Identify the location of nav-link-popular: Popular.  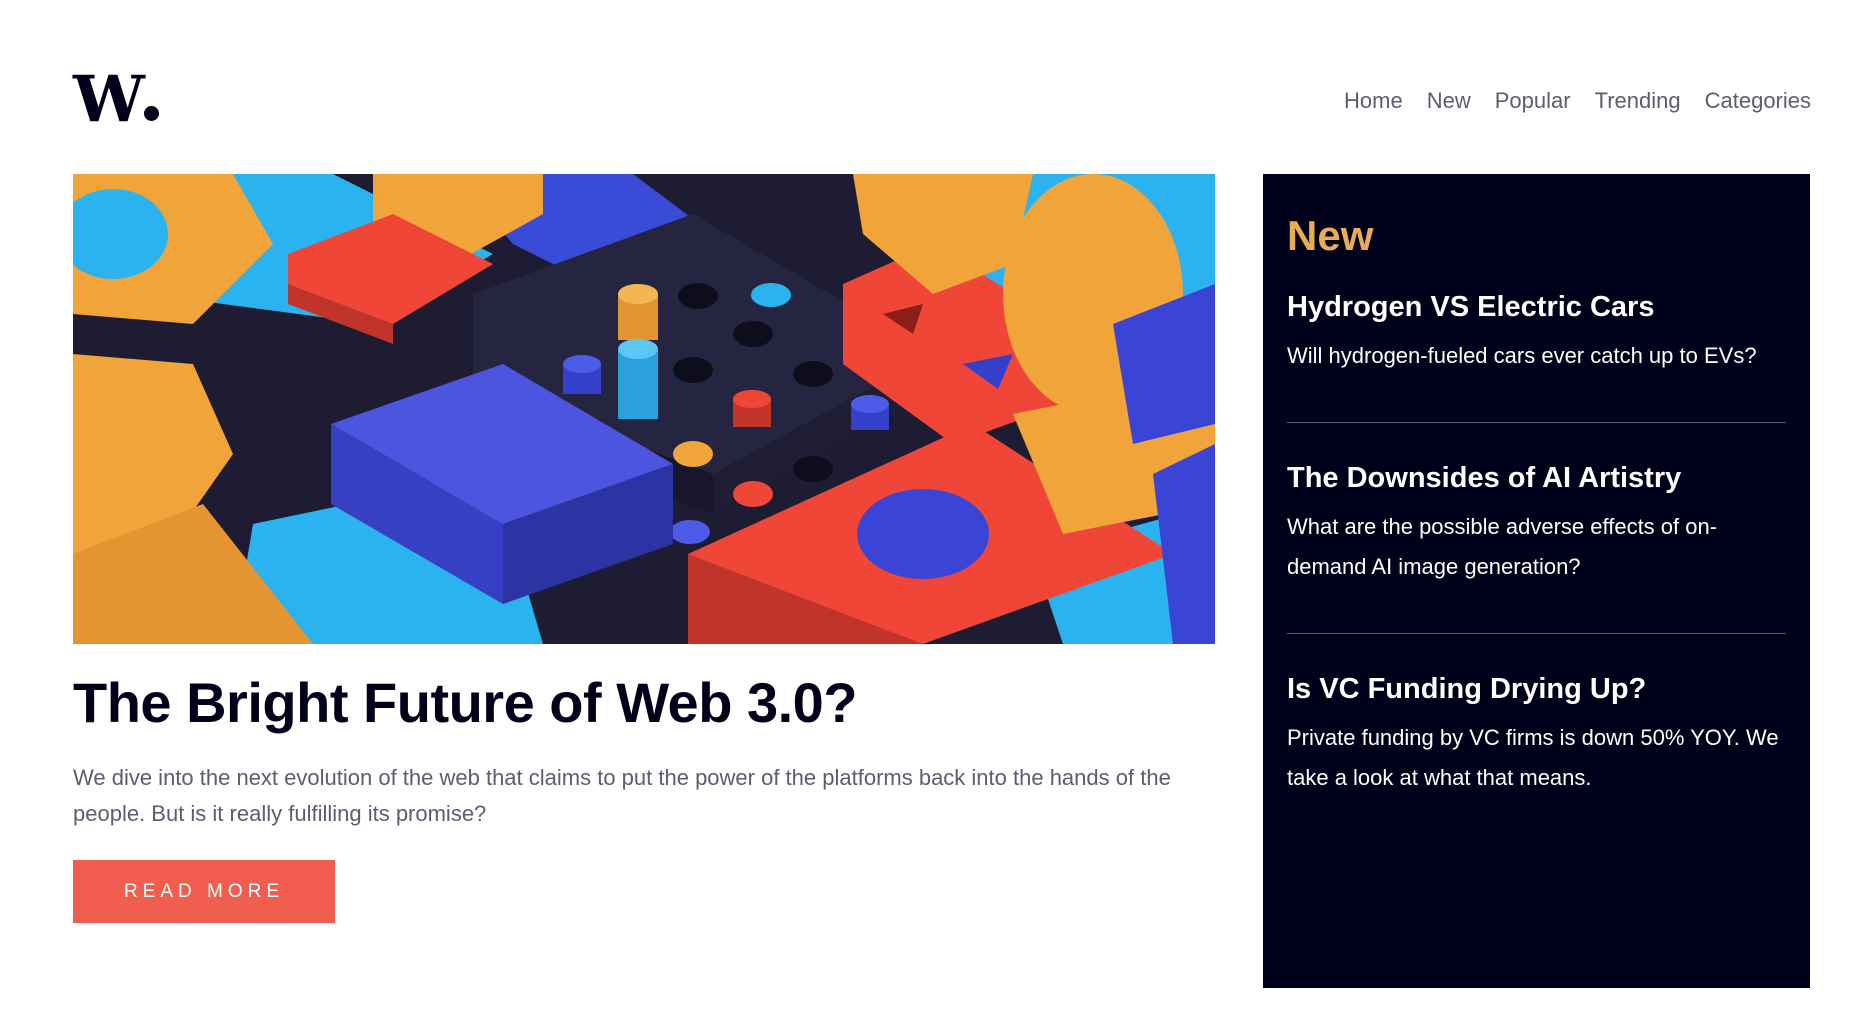
(1533, 101).